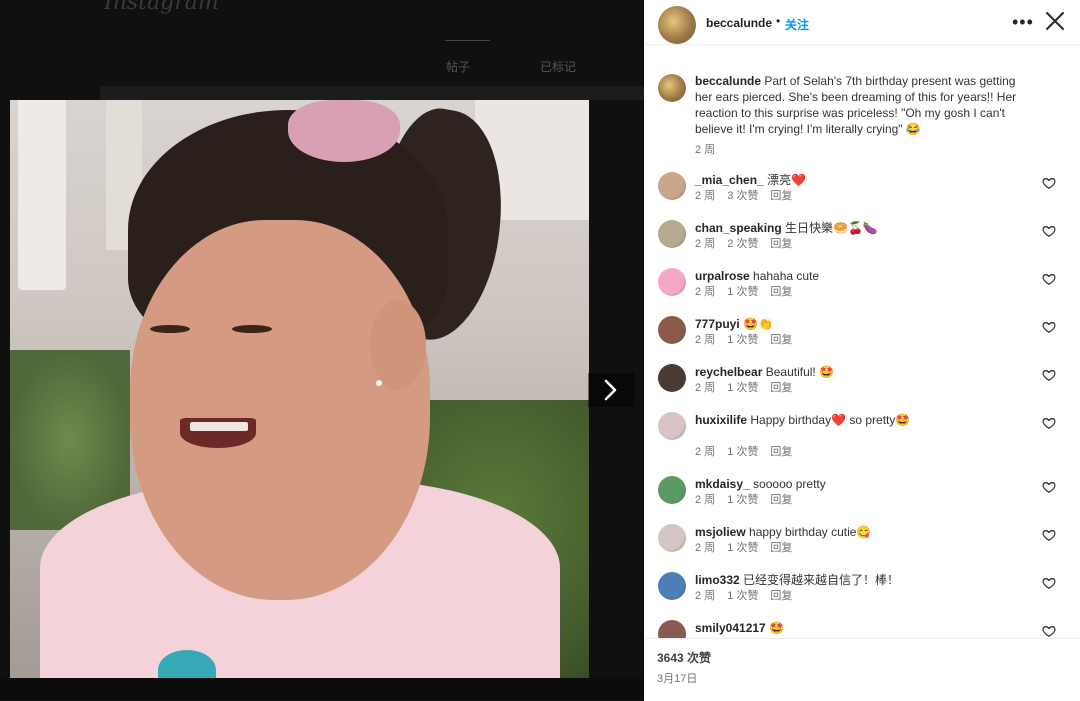 The image size is (1080, 701). What do you see at coordinates (717, 580) in the screenshot?
I see `commenter-username: limo332` at bounding box center [717, 580].